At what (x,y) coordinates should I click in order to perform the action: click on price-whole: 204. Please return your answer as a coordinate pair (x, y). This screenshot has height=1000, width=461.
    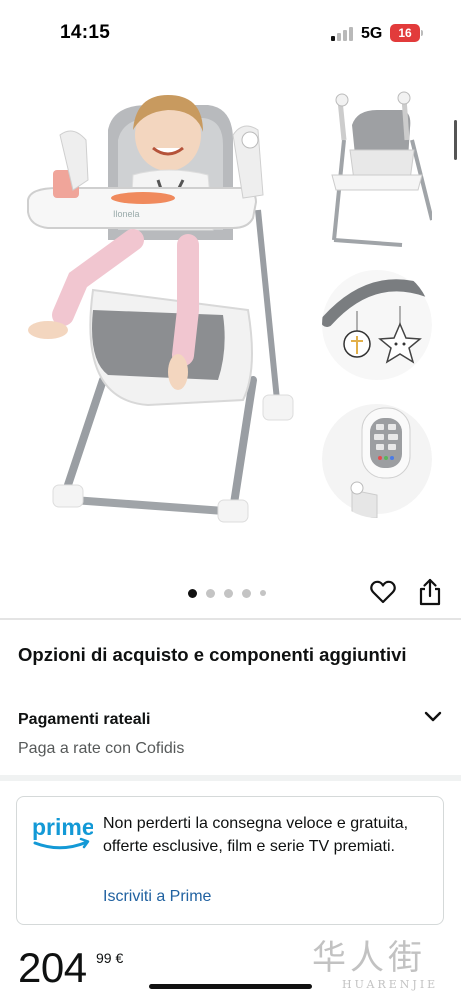
    Looking at the image, I should click on (52, 967).